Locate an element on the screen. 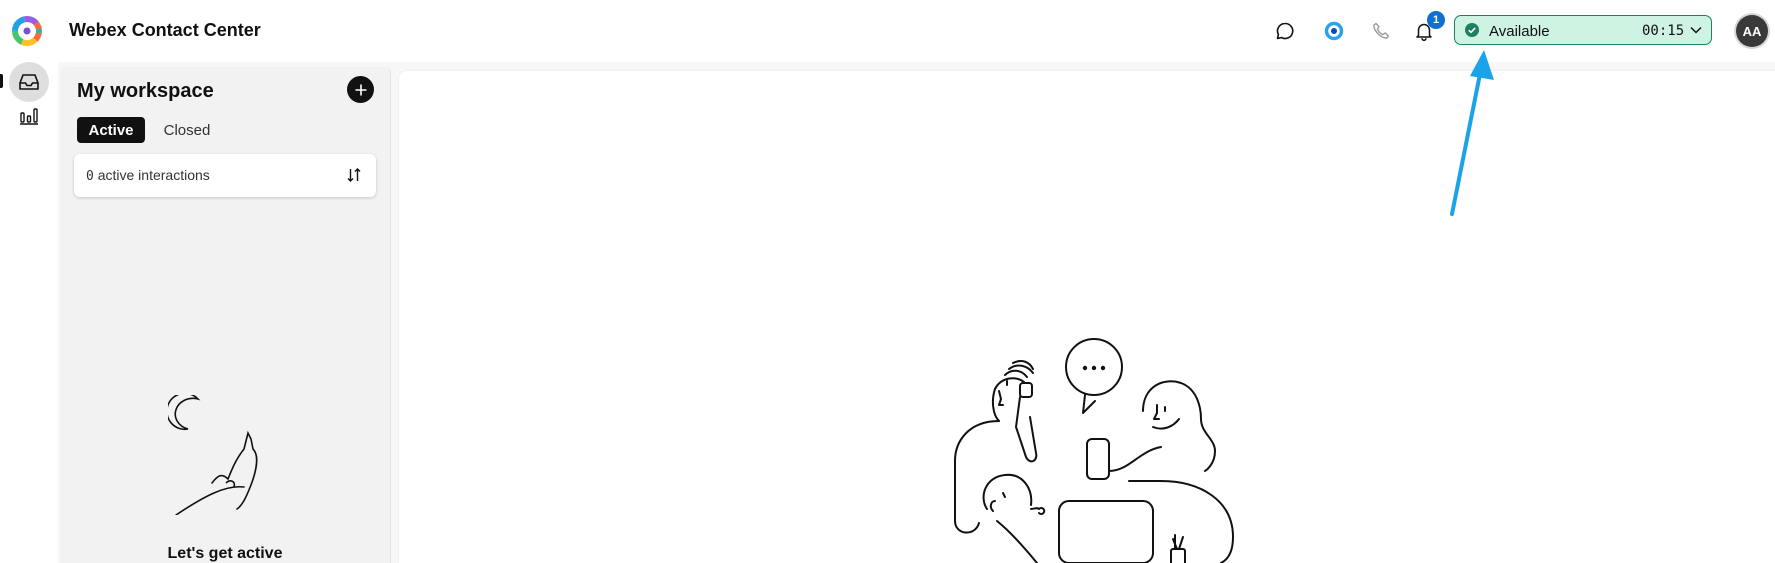 This screenshot has height=563, width=1775. bar-chart-icon is located at coordinates (29, 116).